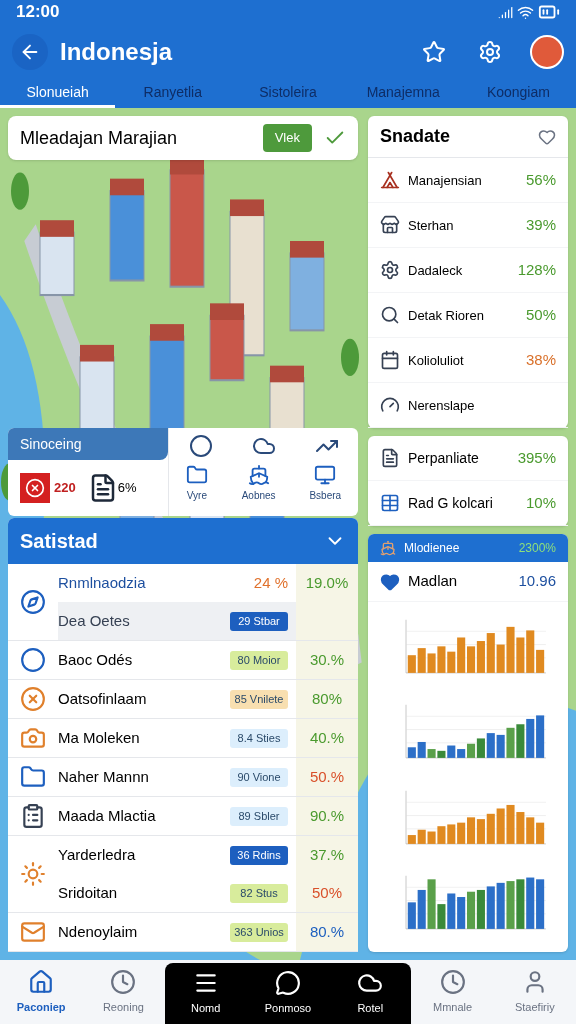 Image resolution: width=576 pixels, height=1024 pixels. I want to click on chart-label-value: 10.96, so click(537, 581).